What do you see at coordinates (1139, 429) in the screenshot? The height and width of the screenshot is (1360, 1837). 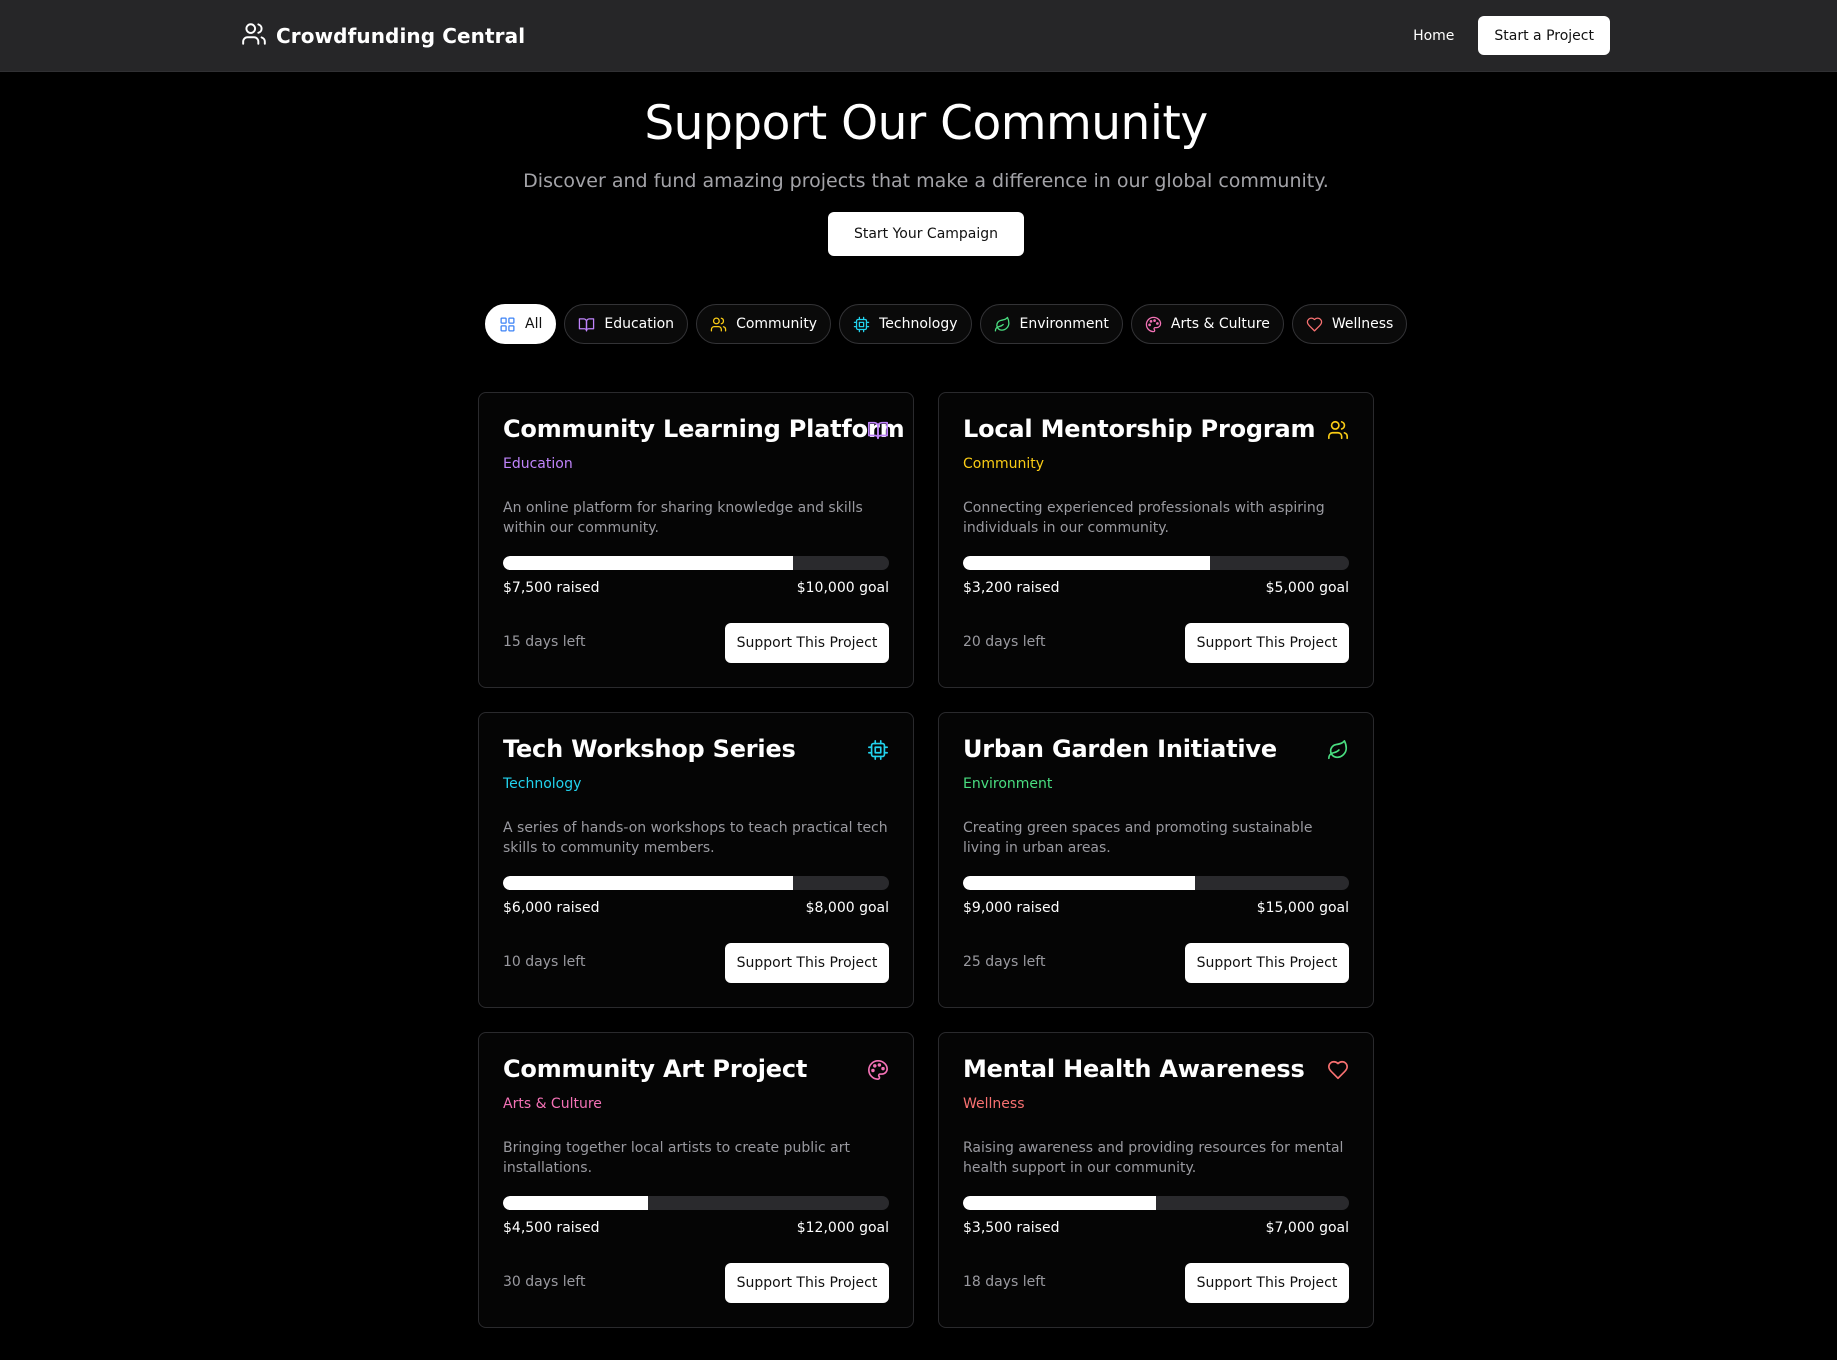 I see `project-title: Local Mentorship Program` at bounding box center [1139, 429].